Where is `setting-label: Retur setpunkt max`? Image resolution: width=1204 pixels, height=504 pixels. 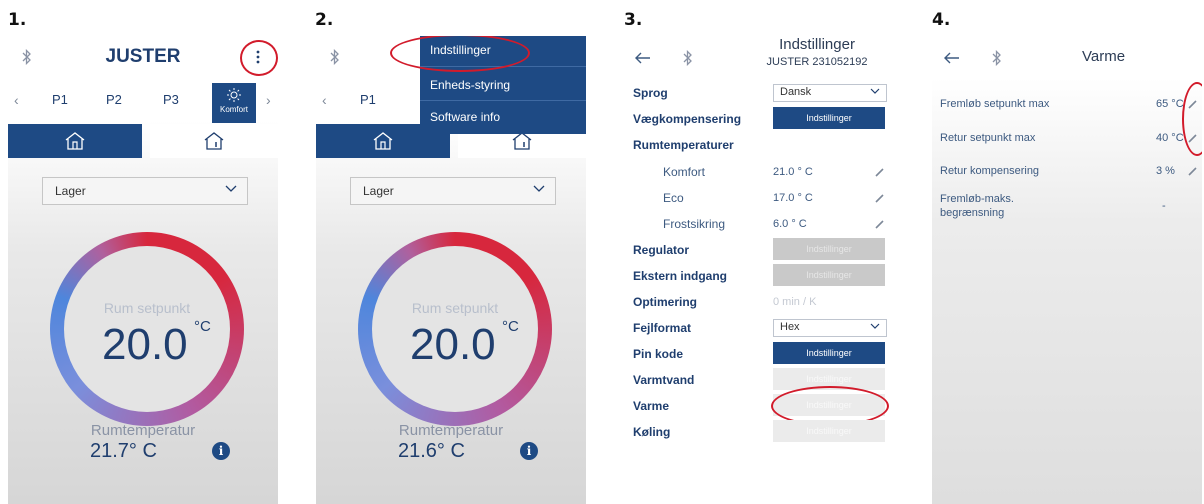
setting-label: Retur setpunkt max is located at coordinates (988, 138).